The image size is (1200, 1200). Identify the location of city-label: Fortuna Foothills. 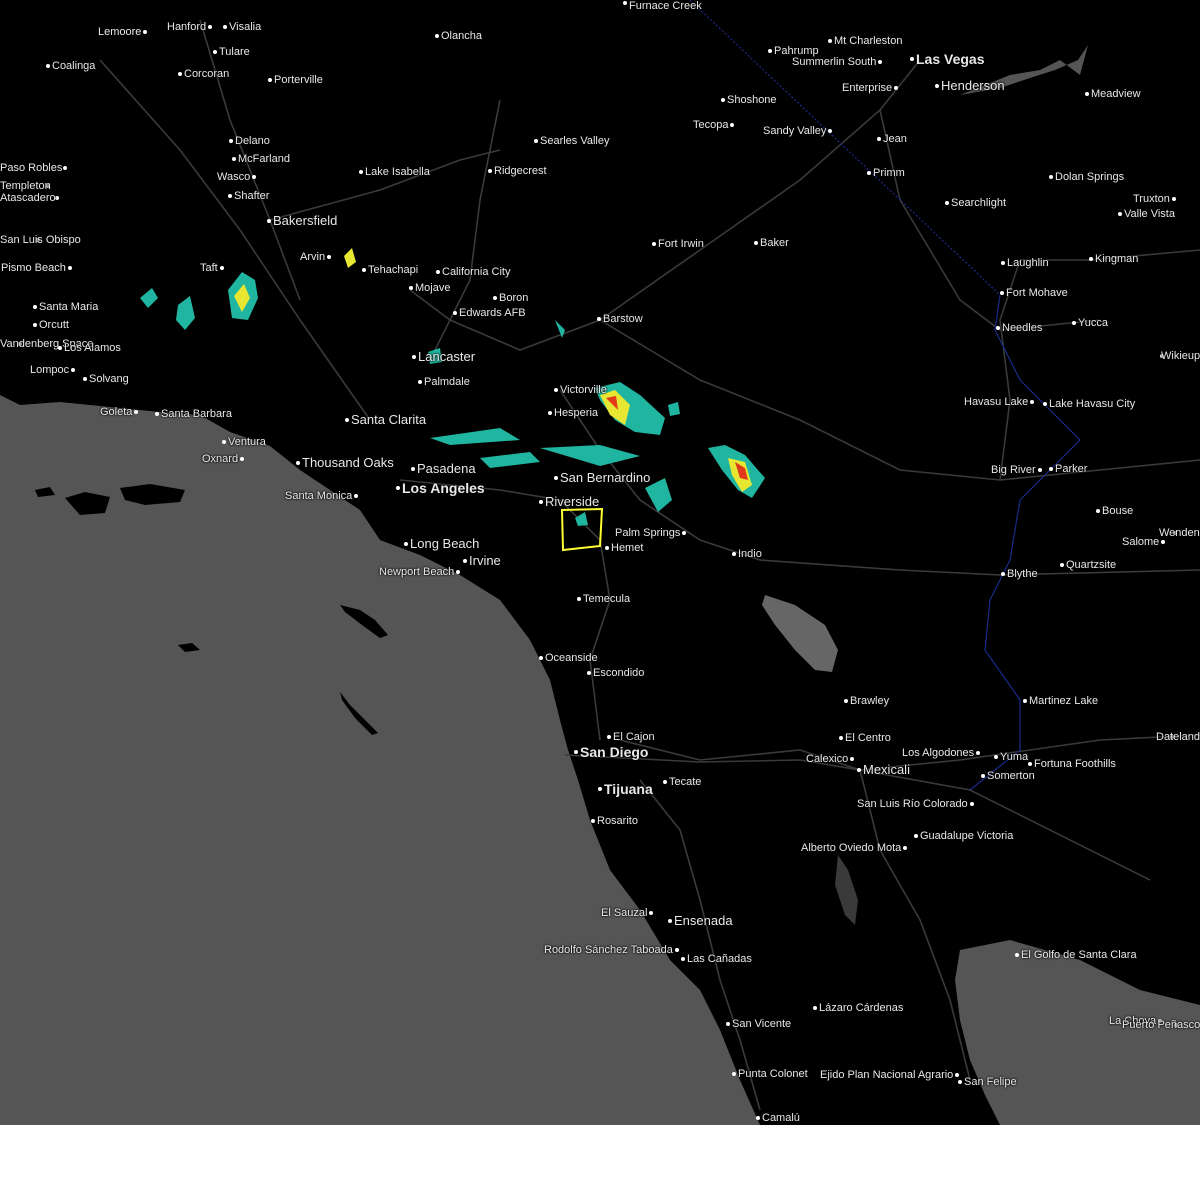
(1075, 764).